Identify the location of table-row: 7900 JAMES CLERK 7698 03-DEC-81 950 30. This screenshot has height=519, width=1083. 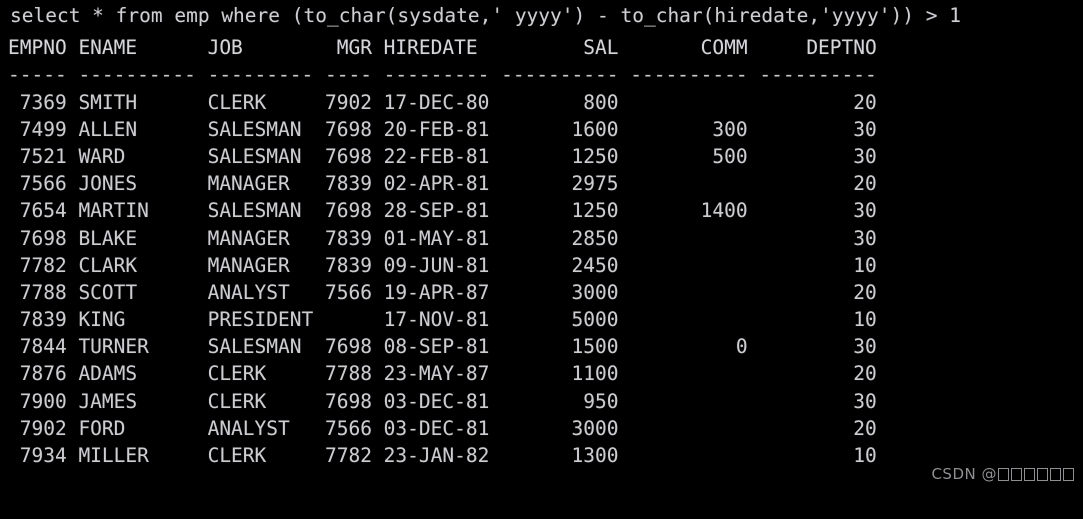
(442, 401).